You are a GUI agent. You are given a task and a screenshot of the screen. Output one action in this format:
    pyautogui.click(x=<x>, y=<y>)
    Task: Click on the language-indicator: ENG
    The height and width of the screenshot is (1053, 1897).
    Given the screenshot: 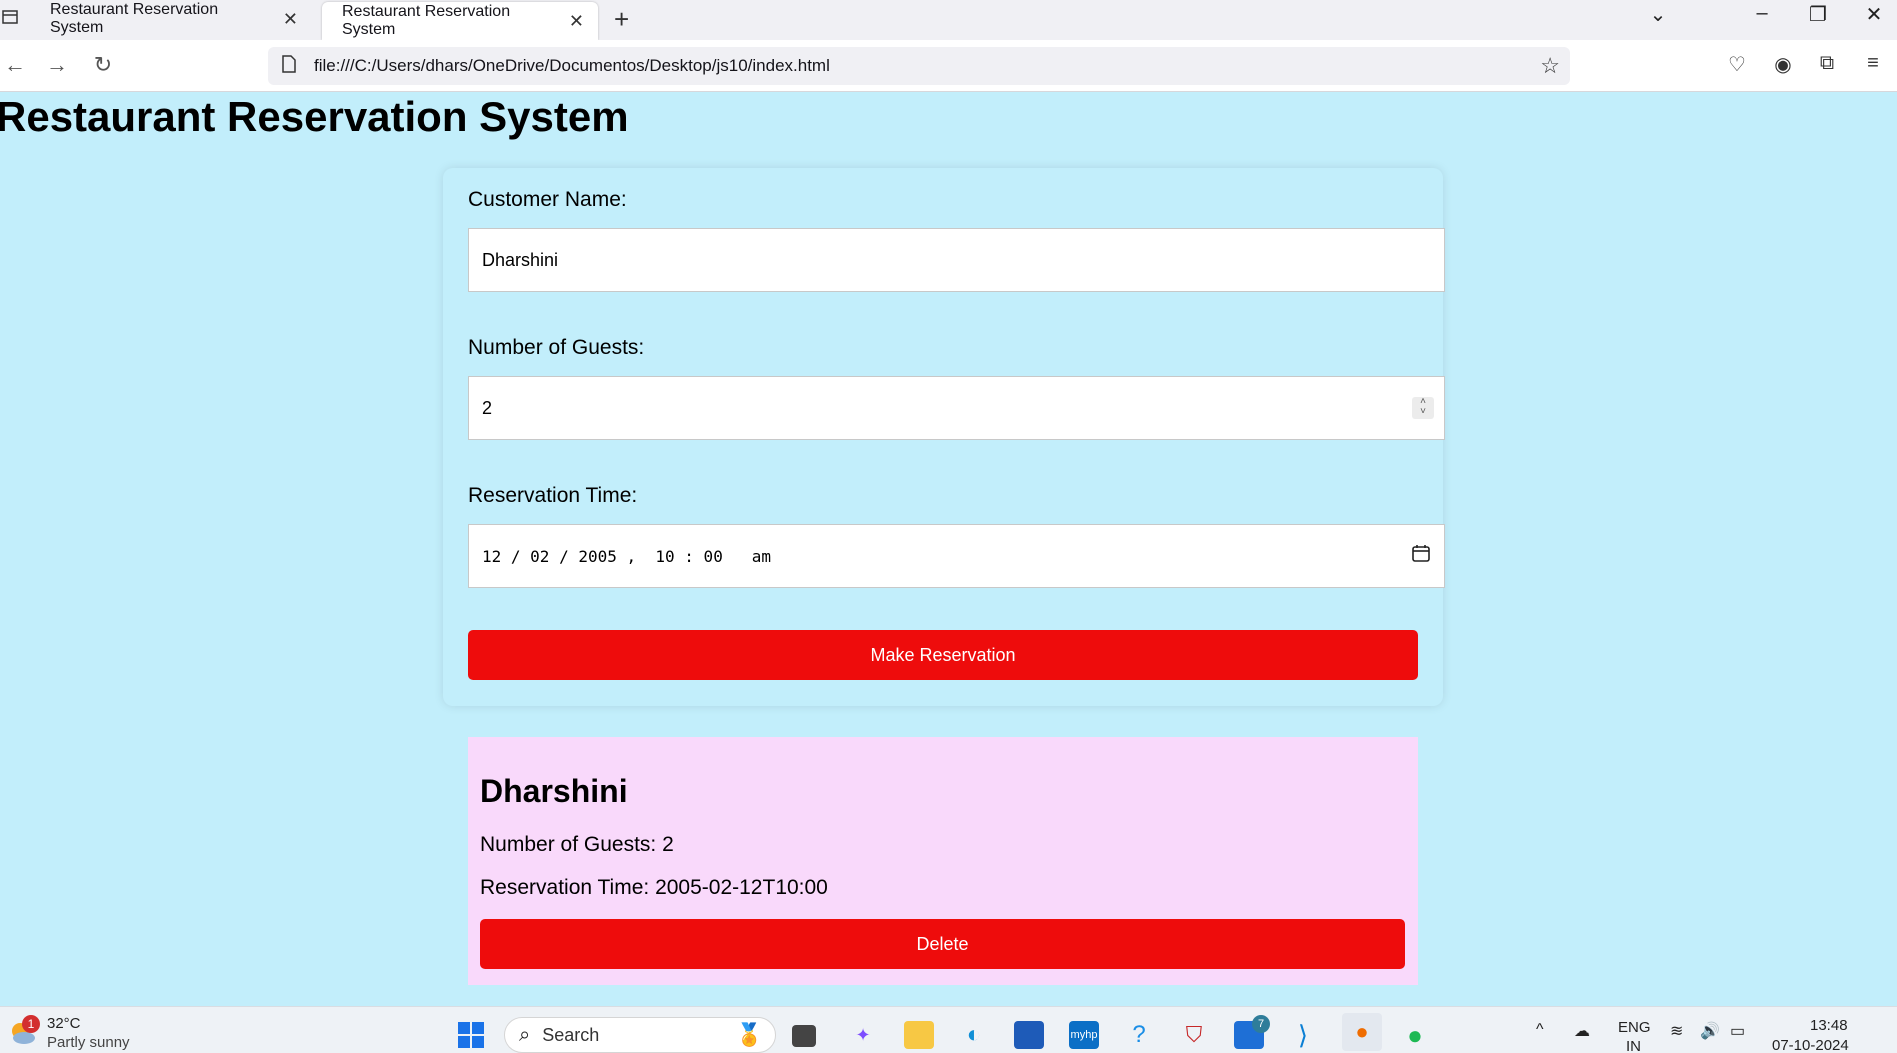 What is the action you would take?
    pyautogui.click(x=1634, y=1027)
    